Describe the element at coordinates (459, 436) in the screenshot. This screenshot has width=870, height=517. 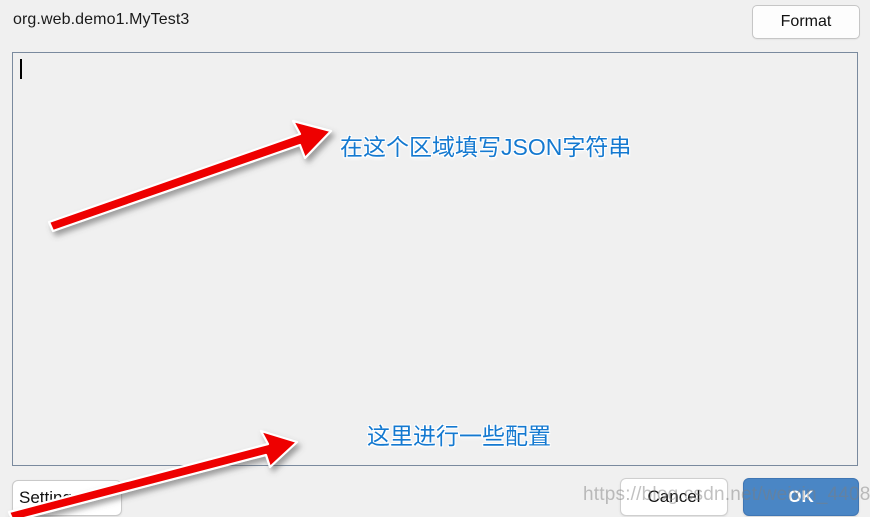
I see `annotation-label-config: 这里进行一些配置` at that location.